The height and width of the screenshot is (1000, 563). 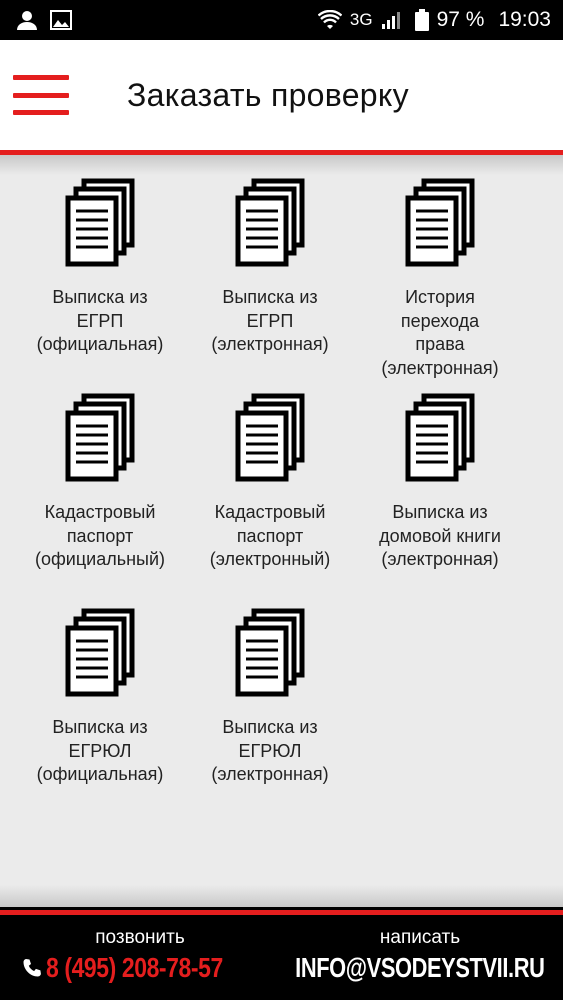 I want to click on write-caption: написать, so click(x=420, y=937).